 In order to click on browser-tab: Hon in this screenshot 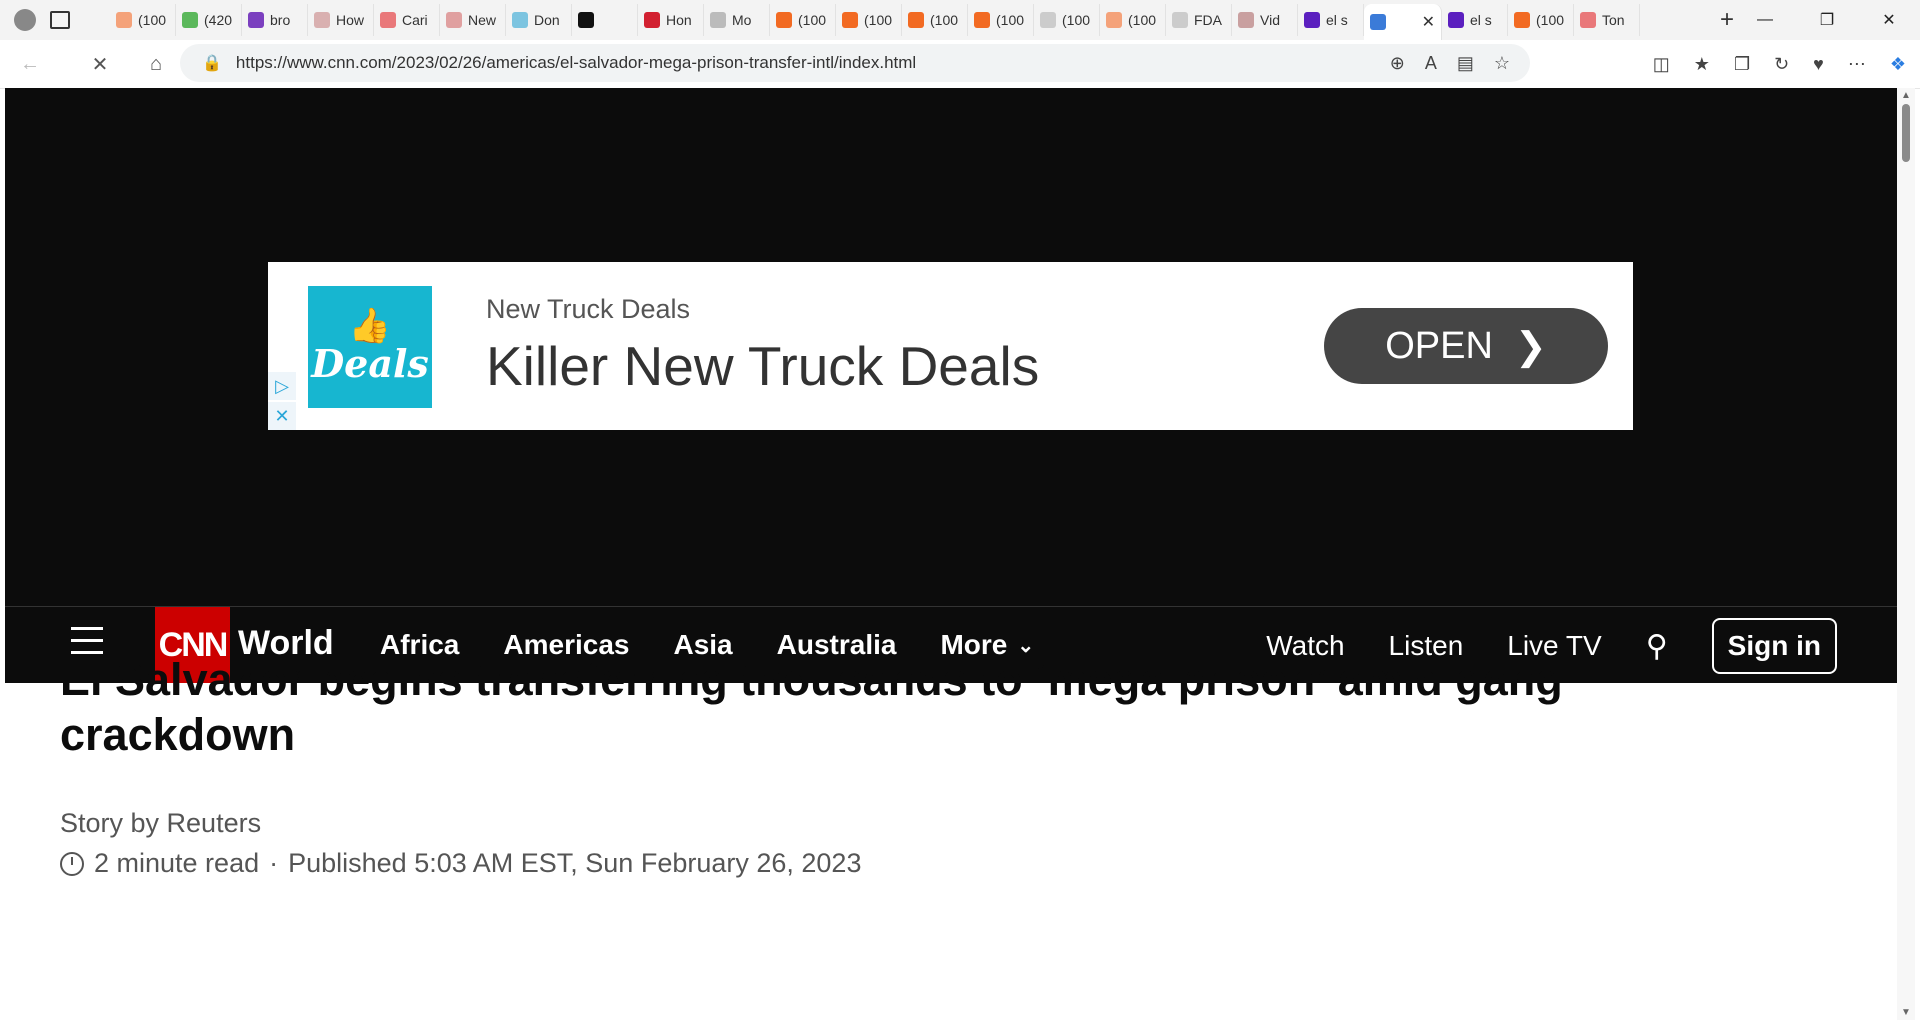, I will do `click(671, 20)`.